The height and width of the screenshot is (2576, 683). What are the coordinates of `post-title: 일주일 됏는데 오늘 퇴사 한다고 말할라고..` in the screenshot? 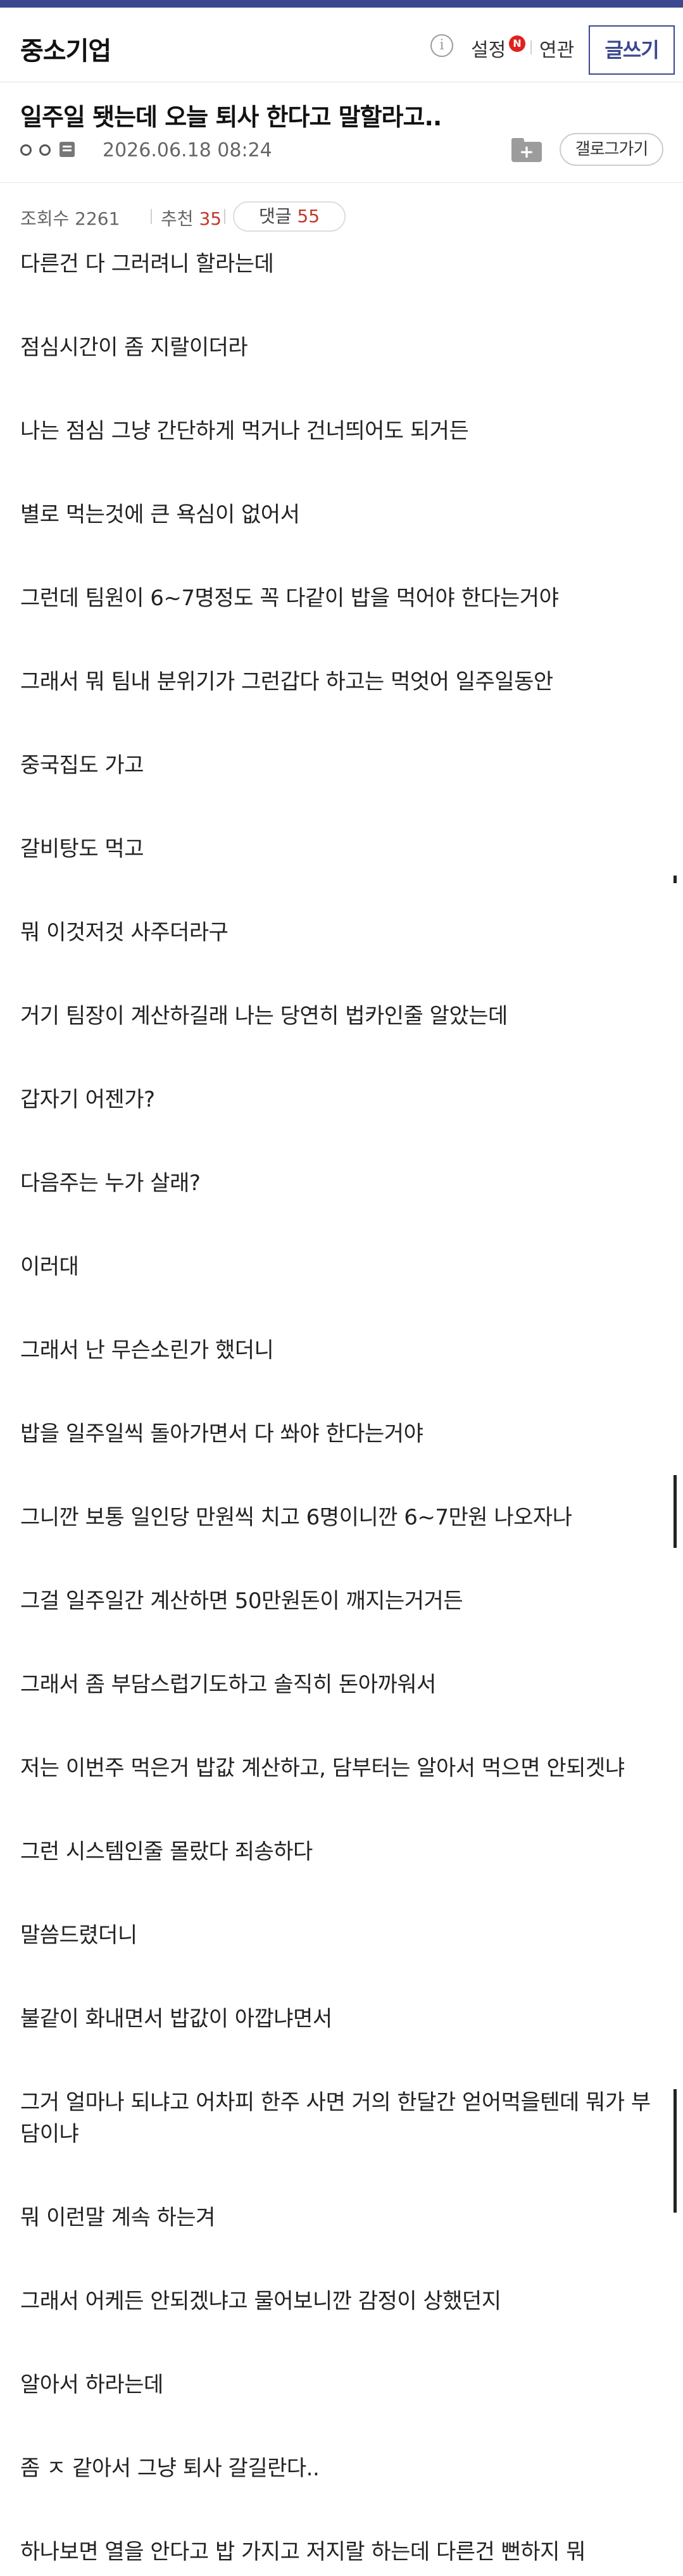 It's located at (231, 117).